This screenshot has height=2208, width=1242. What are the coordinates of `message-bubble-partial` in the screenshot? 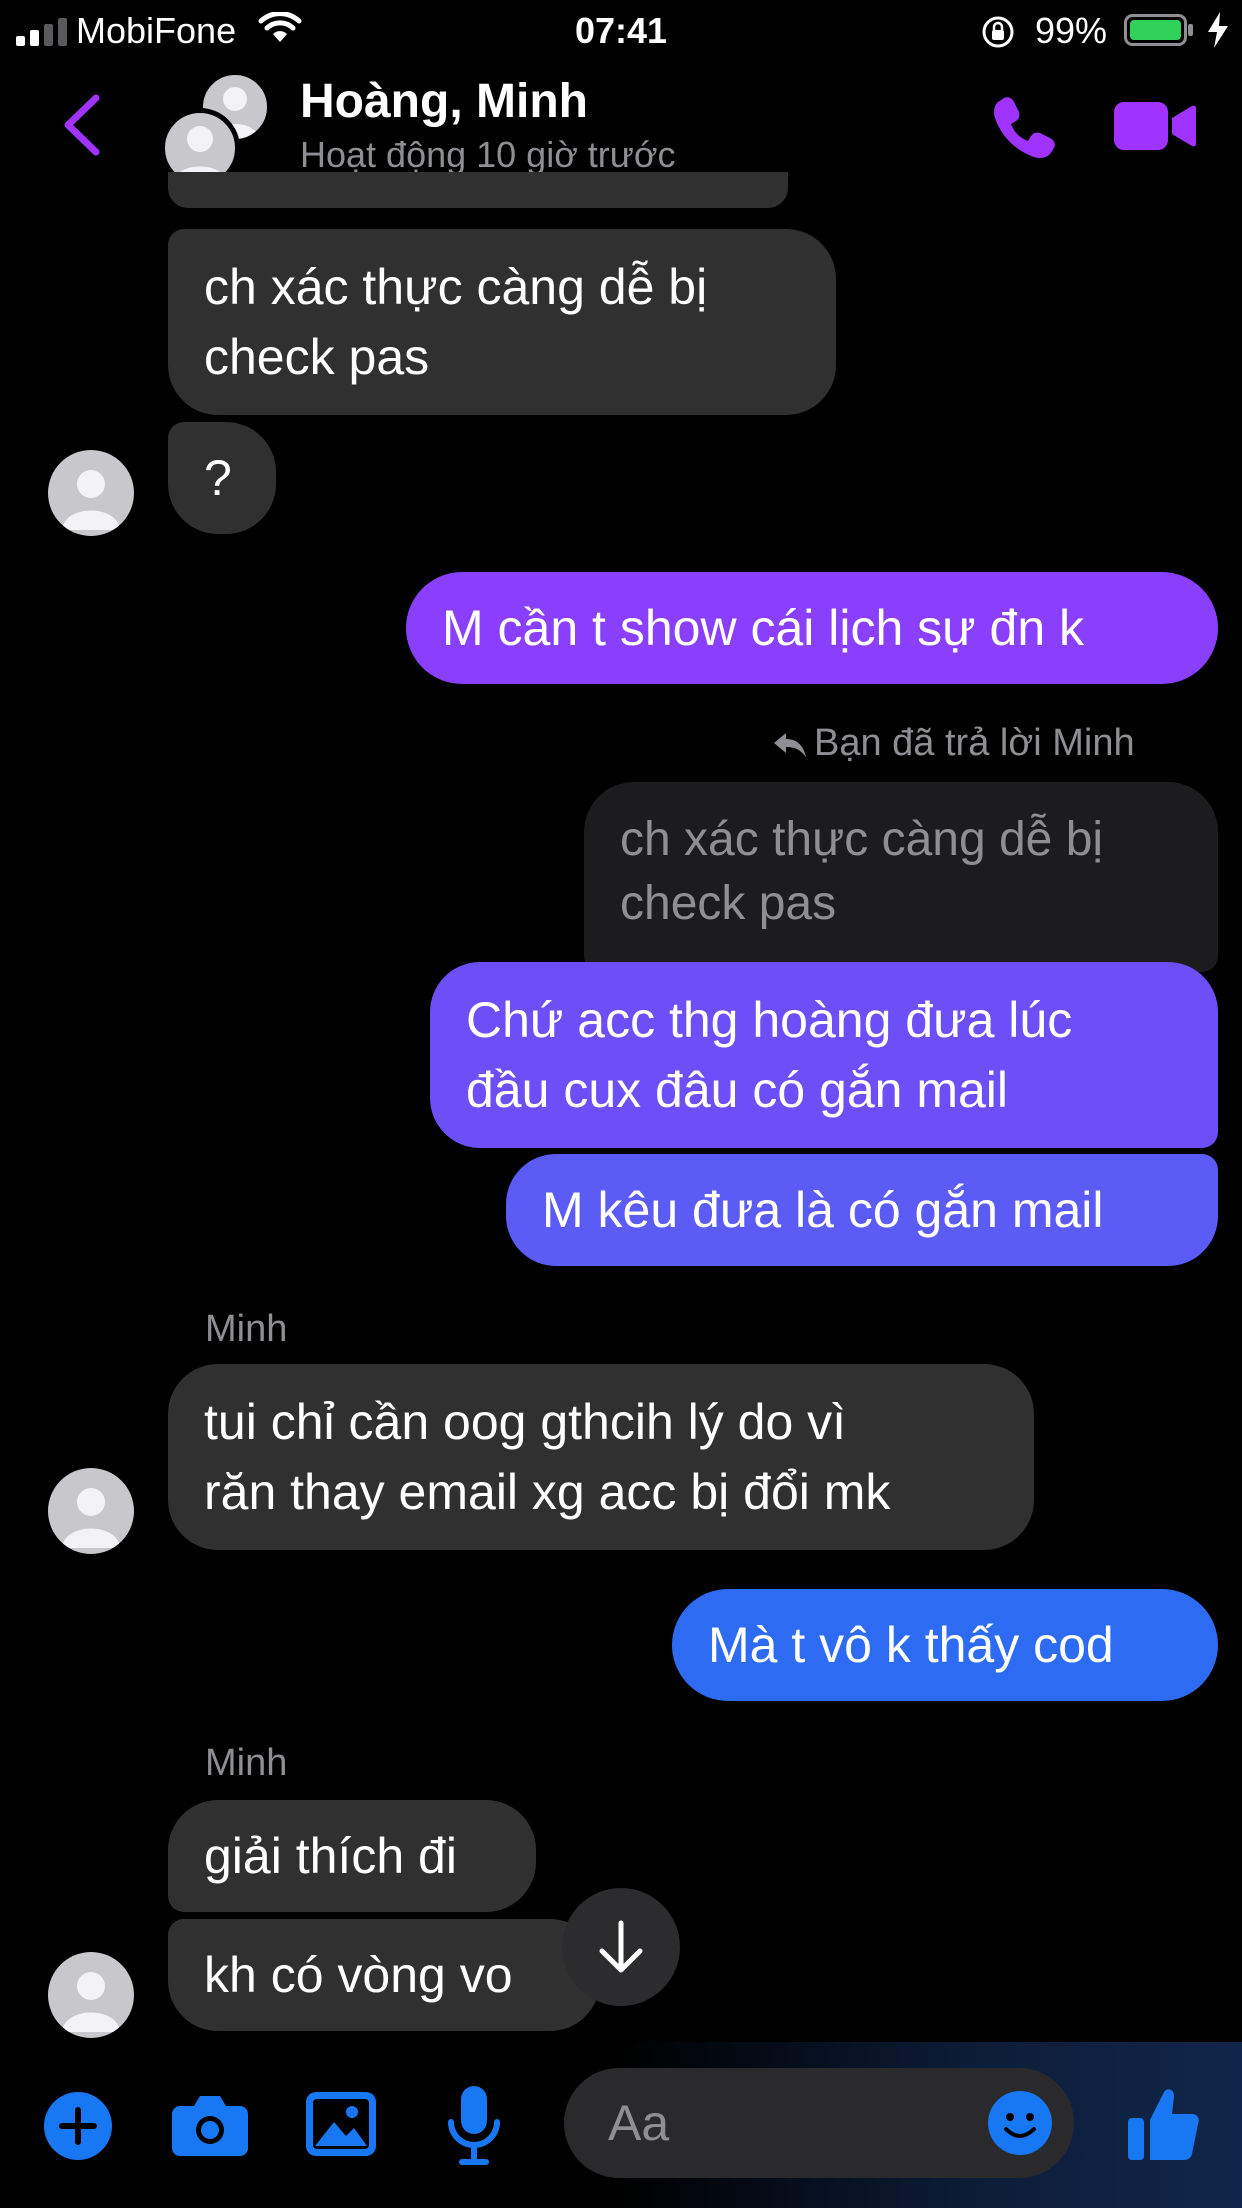 It's located at (478, 190).